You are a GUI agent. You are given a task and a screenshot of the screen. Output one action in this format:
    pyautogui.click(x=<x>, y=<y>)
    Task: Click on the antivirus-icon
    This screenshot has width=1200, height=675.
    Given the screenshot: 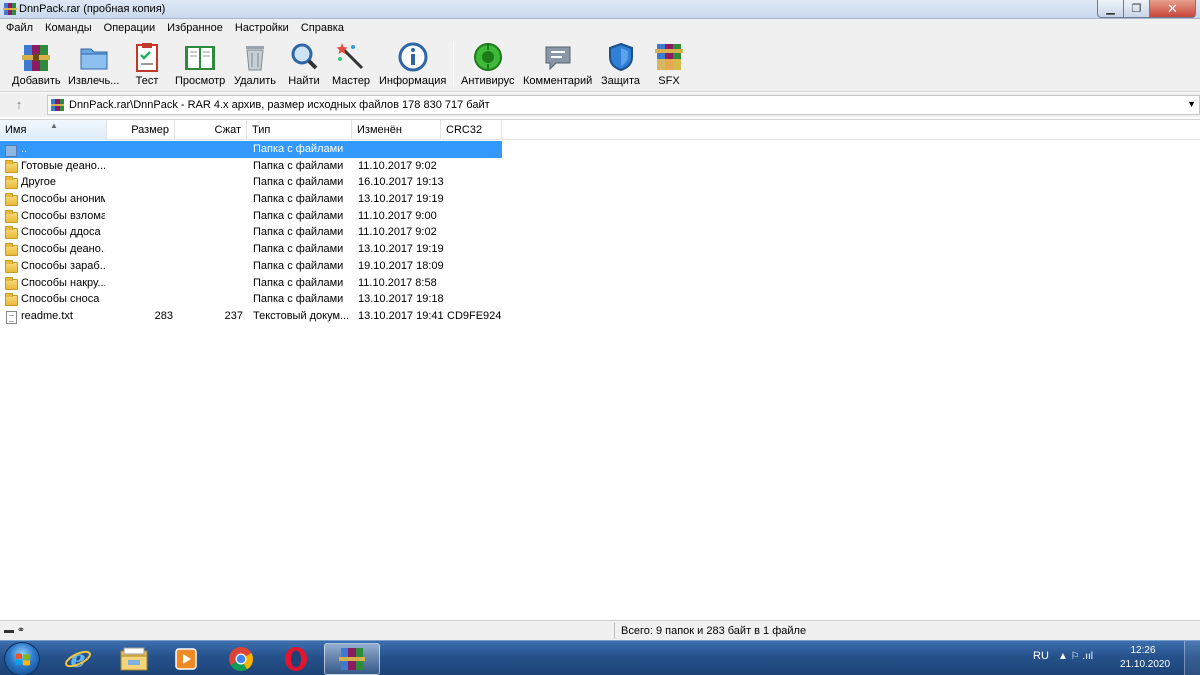 What is the action you would take?
    pyautogui.click(x=487, y=57)
    